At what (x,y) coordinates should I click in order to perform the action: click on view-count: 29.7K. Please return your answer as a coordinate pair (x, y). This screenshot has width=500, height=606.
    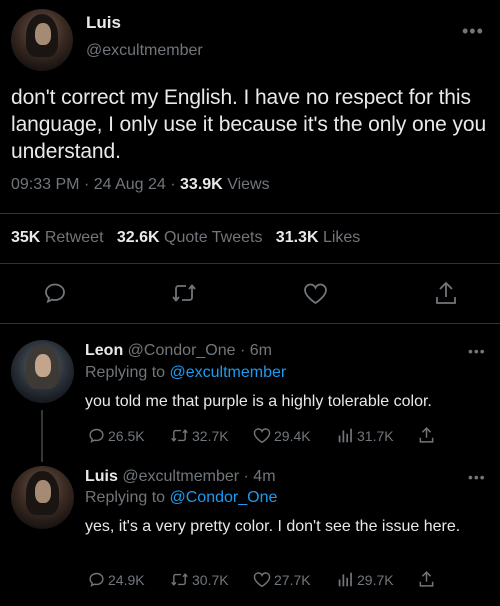
    Looking at the image, I should click on (375, 579).